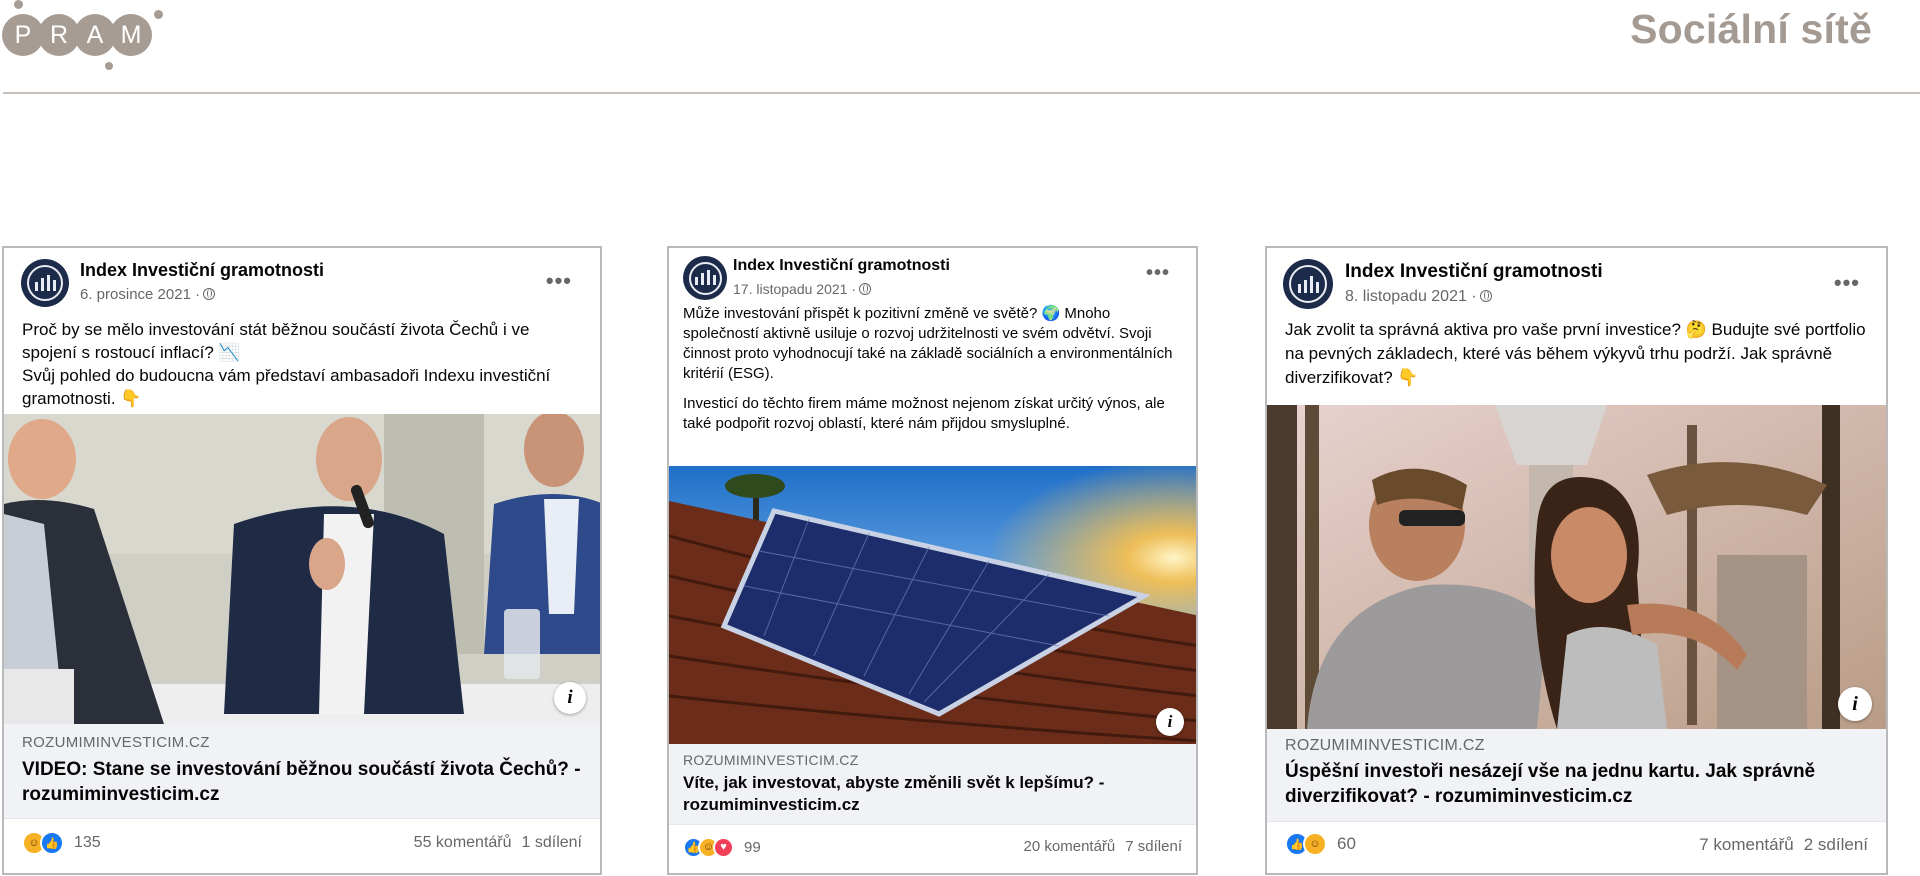 The image size is (1920, 876). I want to click on reactions: 👍 ☺ 60, so click(1320, 844).